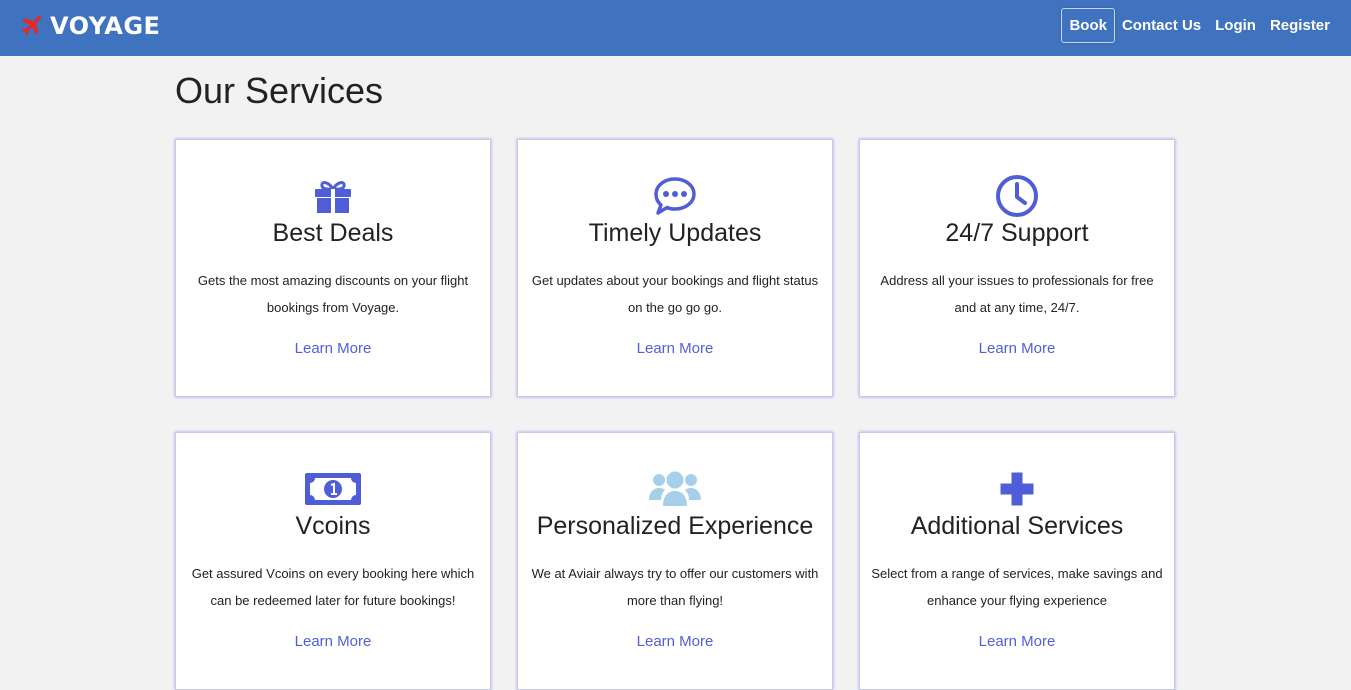 This screenshot has height=690, width=1351. Describe the element at coordinates (675, 526) in the screenshot. I see `card-title: Personalized Experience` at that location.